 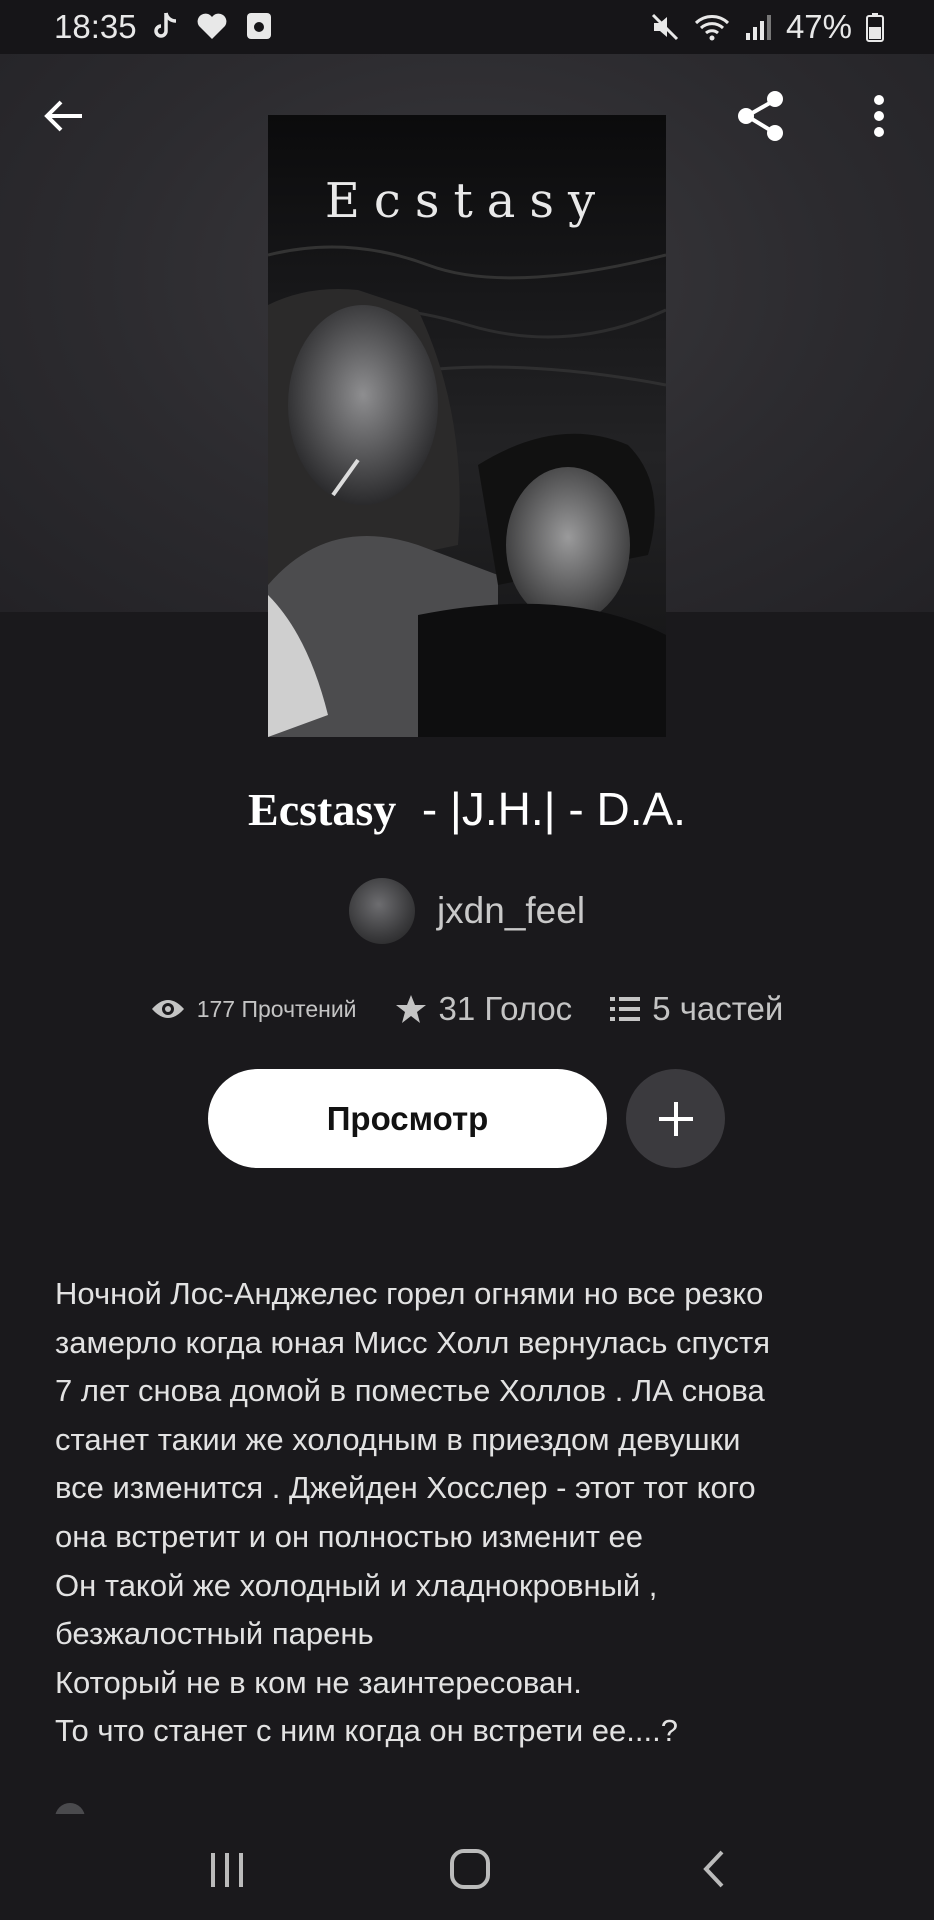 I want to click on status-time: 18:35, so click(x=95, y=26).